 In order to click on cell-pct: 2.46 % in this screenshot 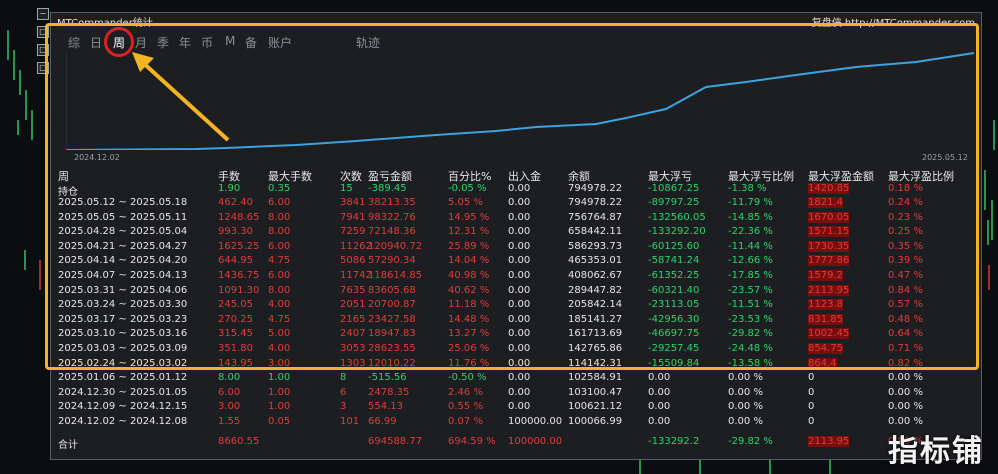, I will do `click(465, 392)`.